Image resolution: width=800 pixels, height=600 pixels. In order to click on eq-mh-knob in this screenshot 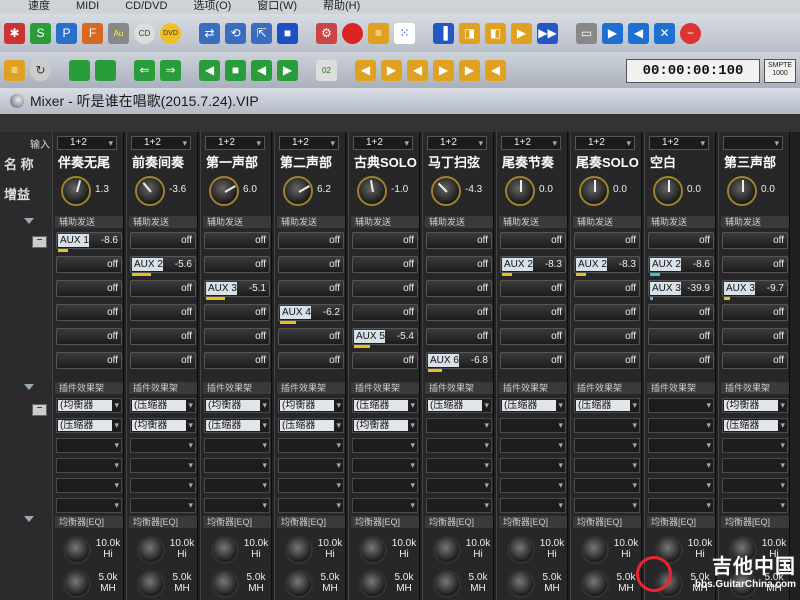, I will do `click(447, 584)`.